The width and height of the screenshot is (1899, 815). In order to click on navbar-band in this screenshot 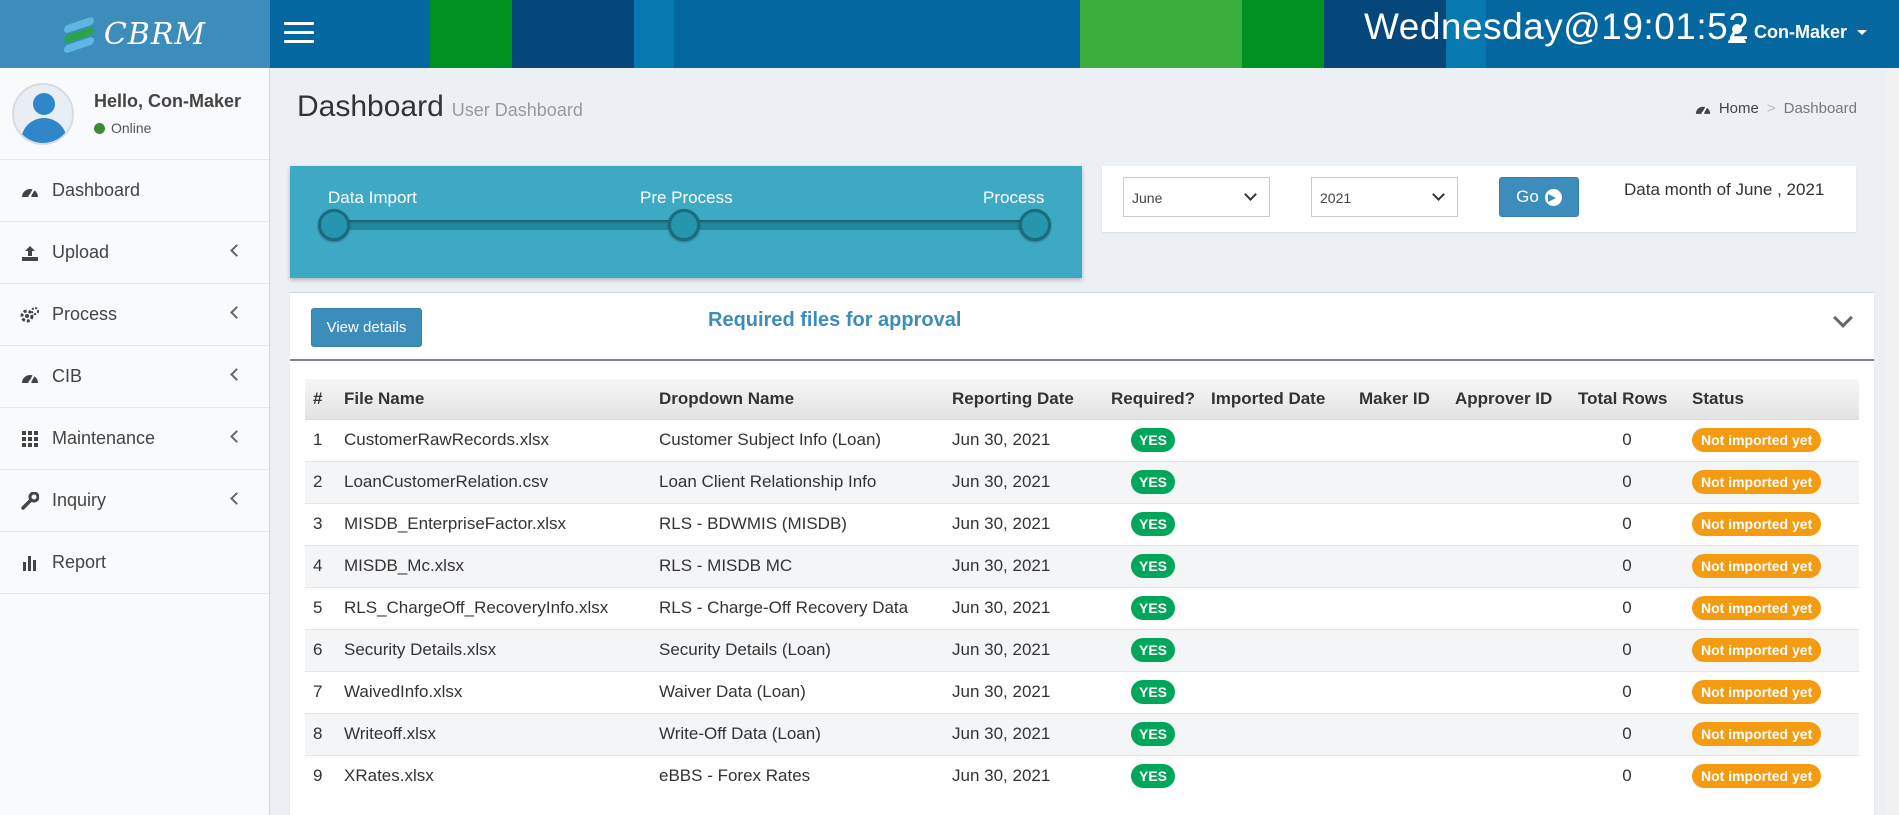, I will do `click(1161, 34)`.